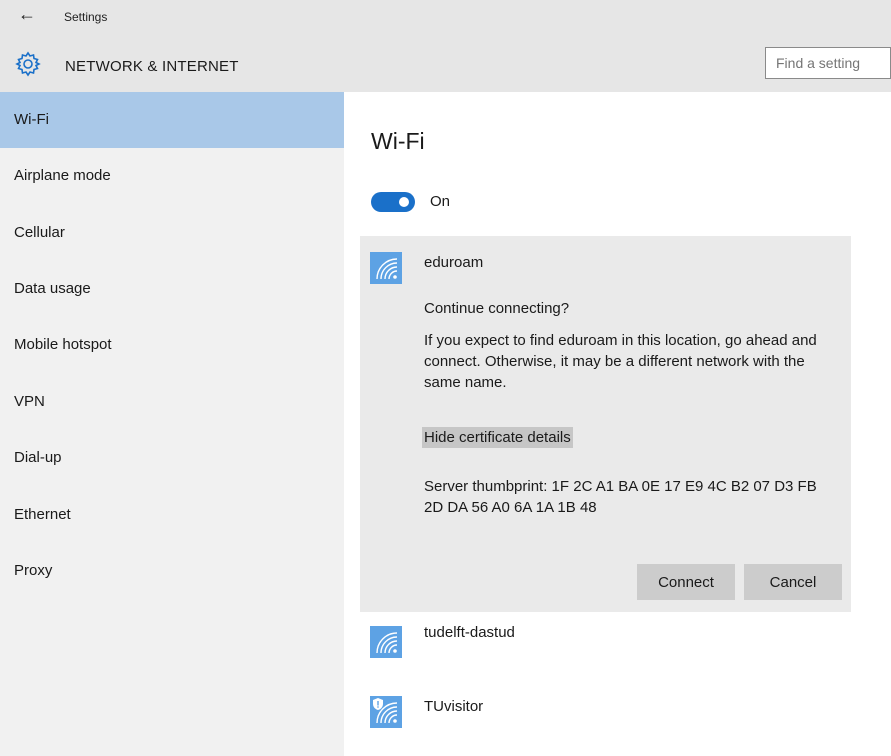  Describe the element at coordinates (172, 233) in the screenshot. I see `sidebar-item-cellular: Cellular` at that location.